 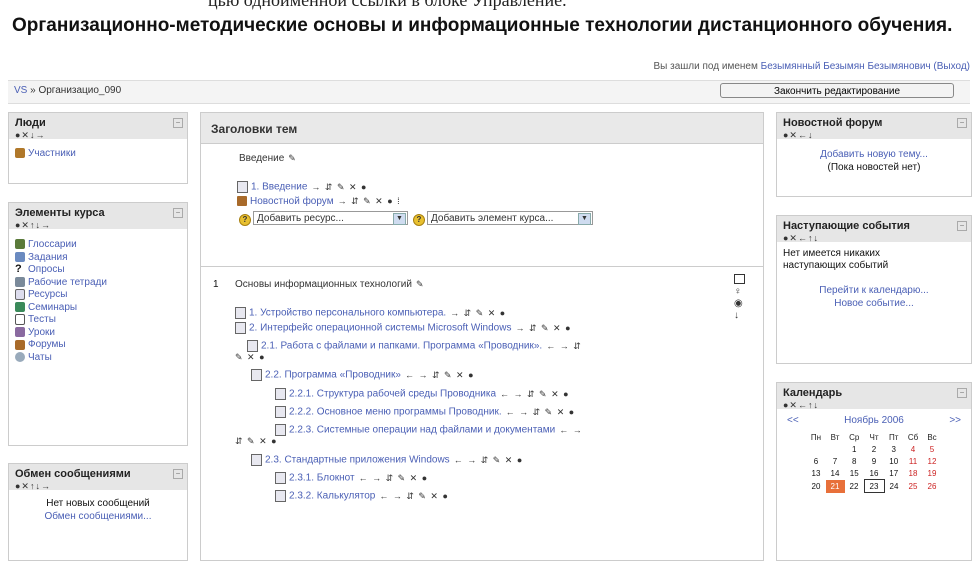 What do you see at coordinates (894, 486) in the screenshot?
I see `calendar-day: 24` at bounding box center [894, 486].